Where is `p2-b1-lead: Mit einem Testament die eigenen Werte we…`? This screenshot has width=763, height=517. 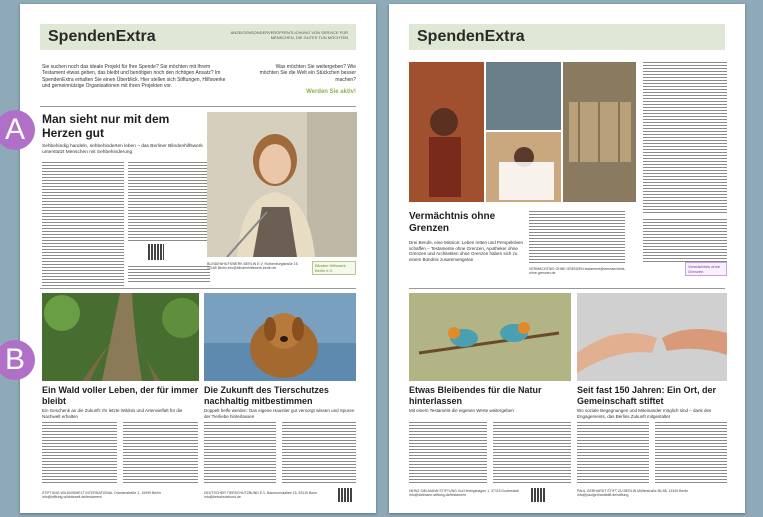 p2-b1-lead: Mit einem Testament die eigenen Werte we… is located at coordinates (461, 410).